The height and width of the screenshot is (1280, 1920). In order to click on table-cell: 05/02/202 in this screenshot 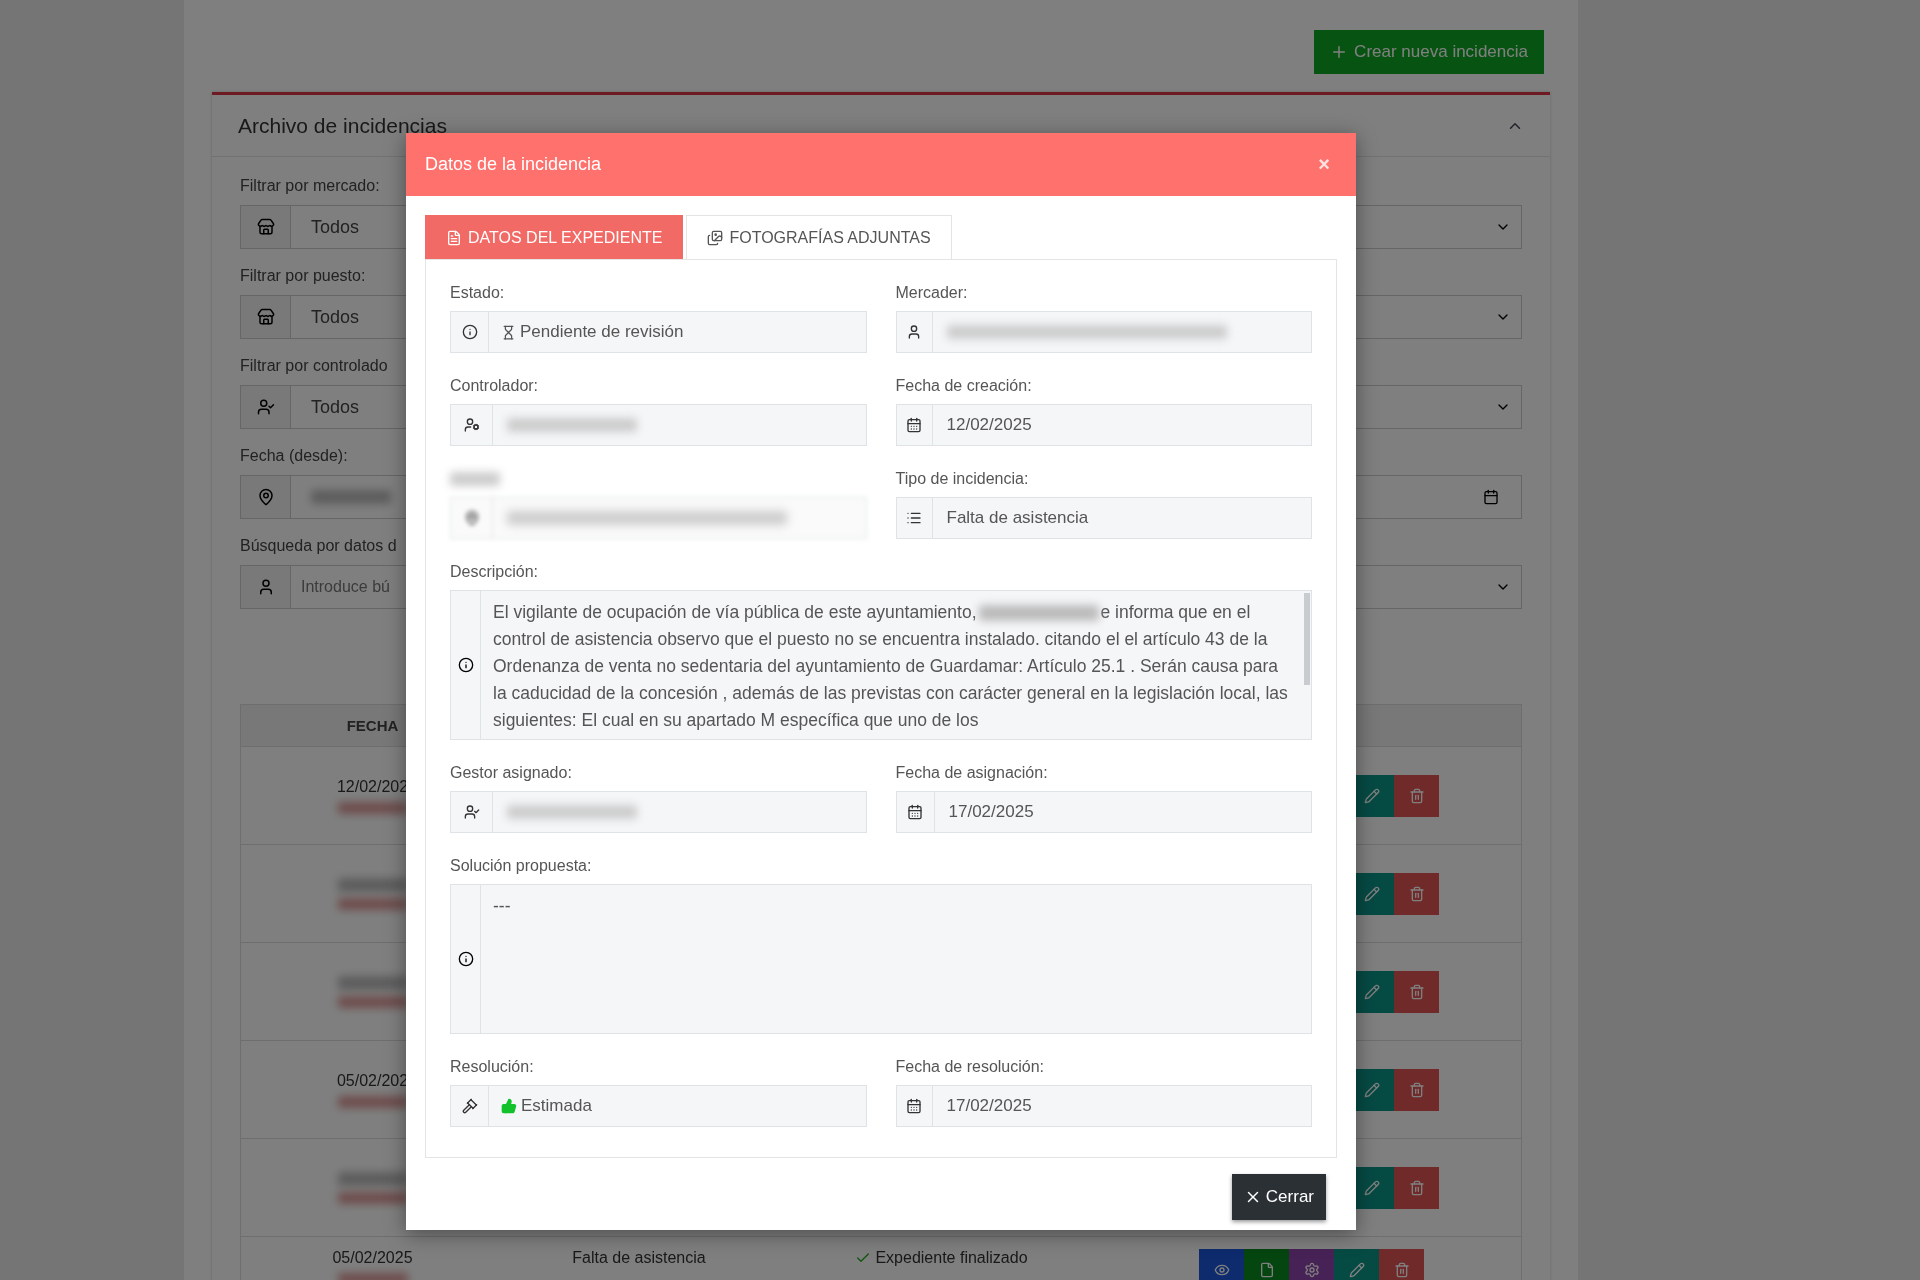, I will do `click(372, 1080)`.